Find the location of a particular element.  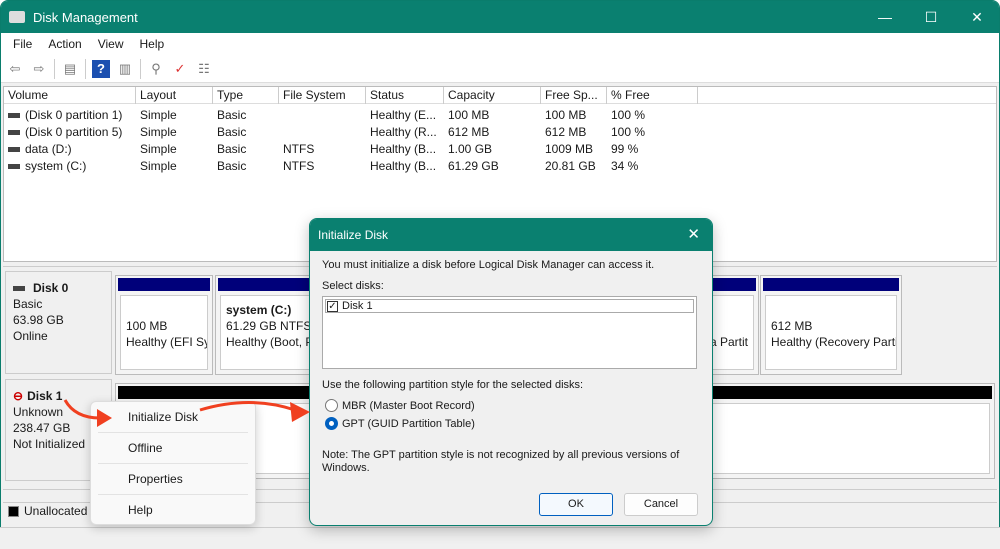

menu-action: Action is located at coordinates (64, 44).